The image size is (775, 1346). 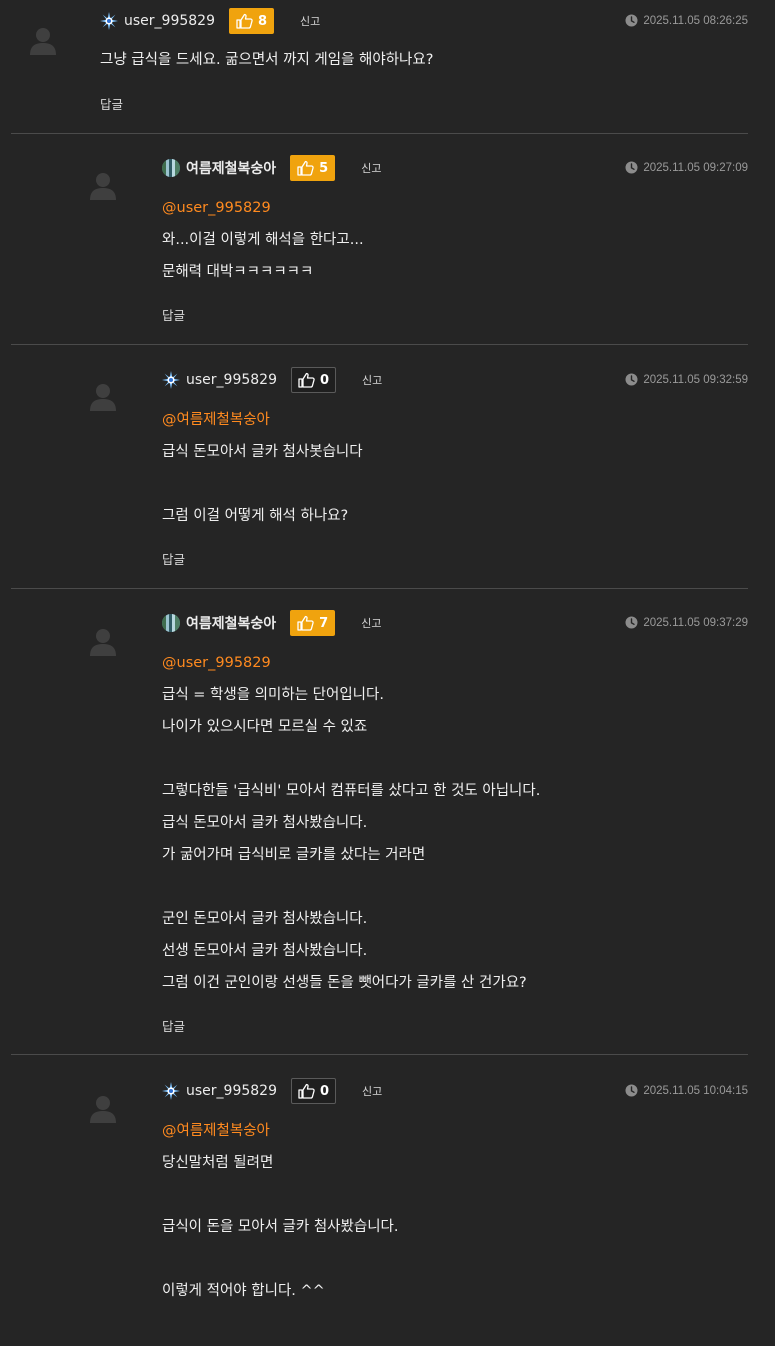 I want to click on comment-text-line: 급식 = 학생을 의미하는 단어입니다., so click(x=273, y=695).